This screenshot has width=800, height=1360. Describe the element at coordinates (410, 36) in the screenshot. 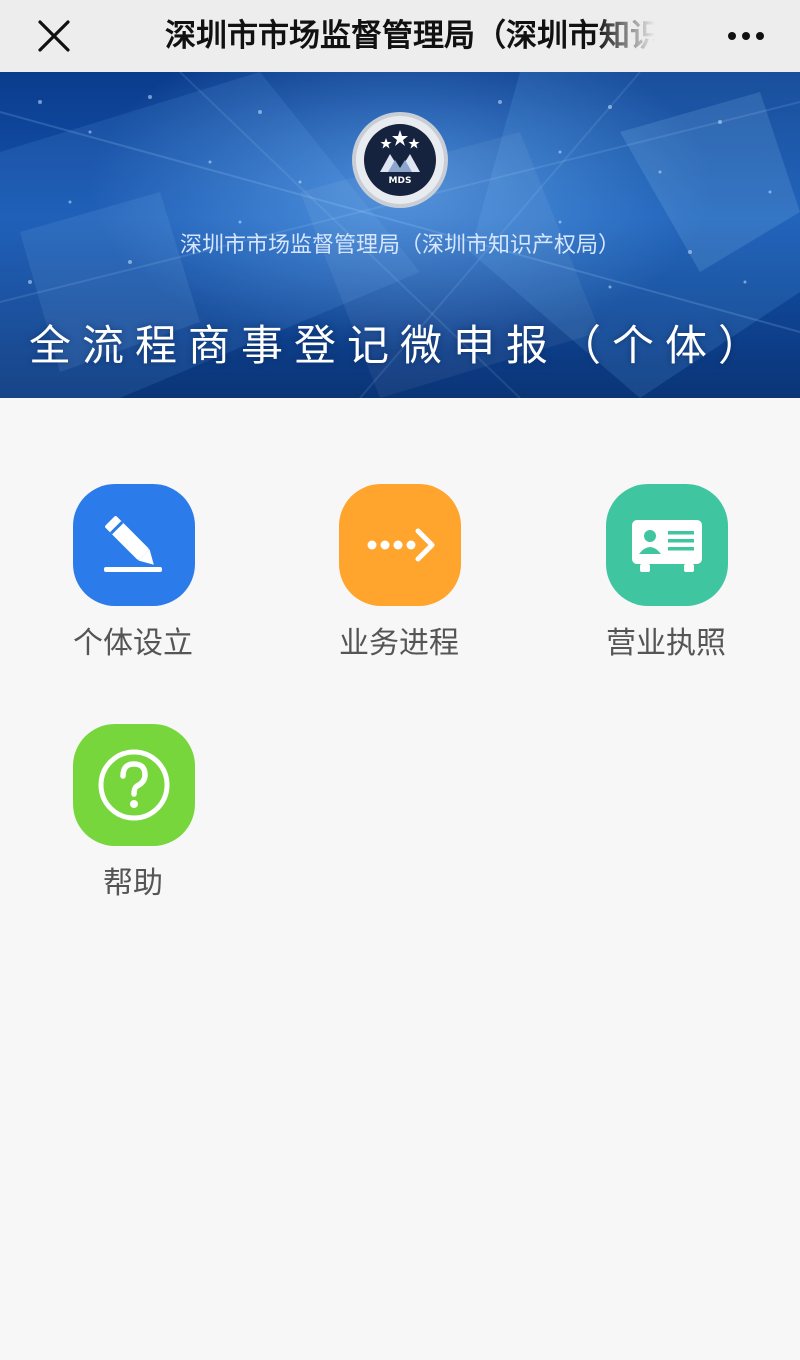

I see `page-title: 深圳市市场监督管理局（深圳市知识产权局）` at that location.